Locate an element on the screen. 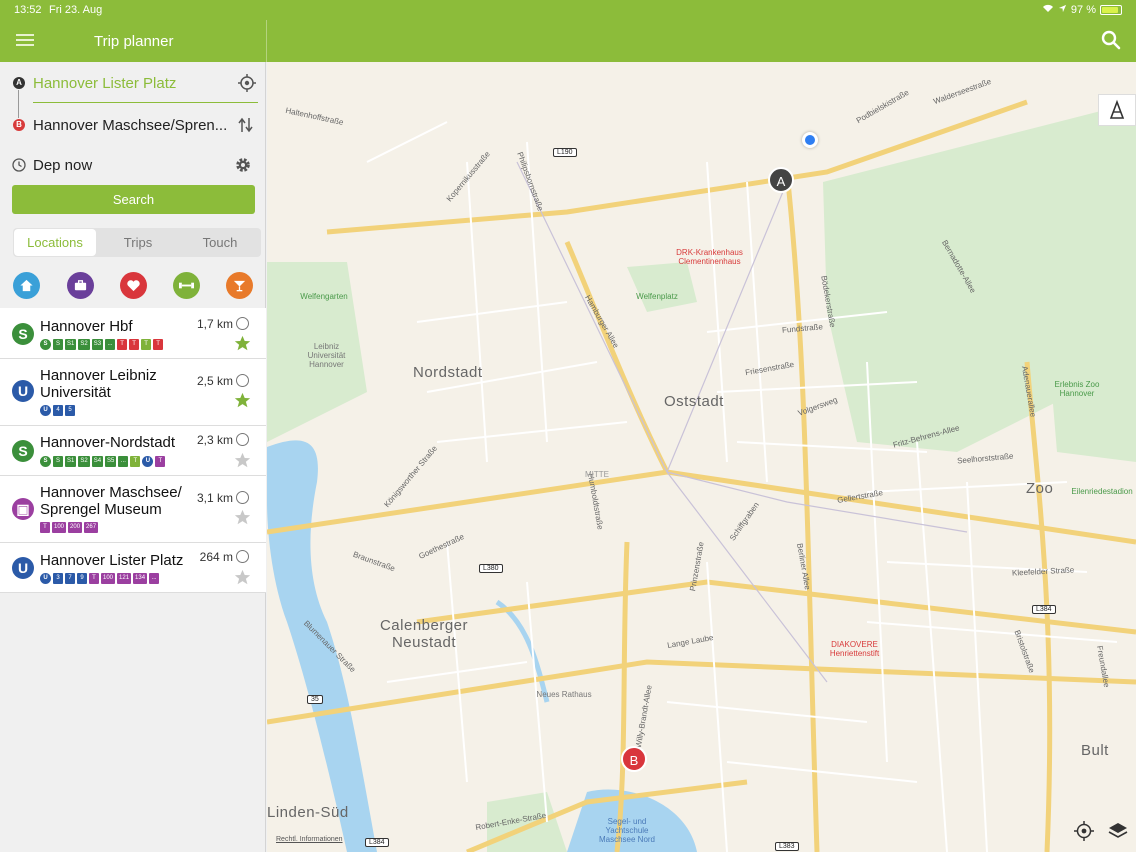  line-badge: 7 is located at coordinates (70, 578).